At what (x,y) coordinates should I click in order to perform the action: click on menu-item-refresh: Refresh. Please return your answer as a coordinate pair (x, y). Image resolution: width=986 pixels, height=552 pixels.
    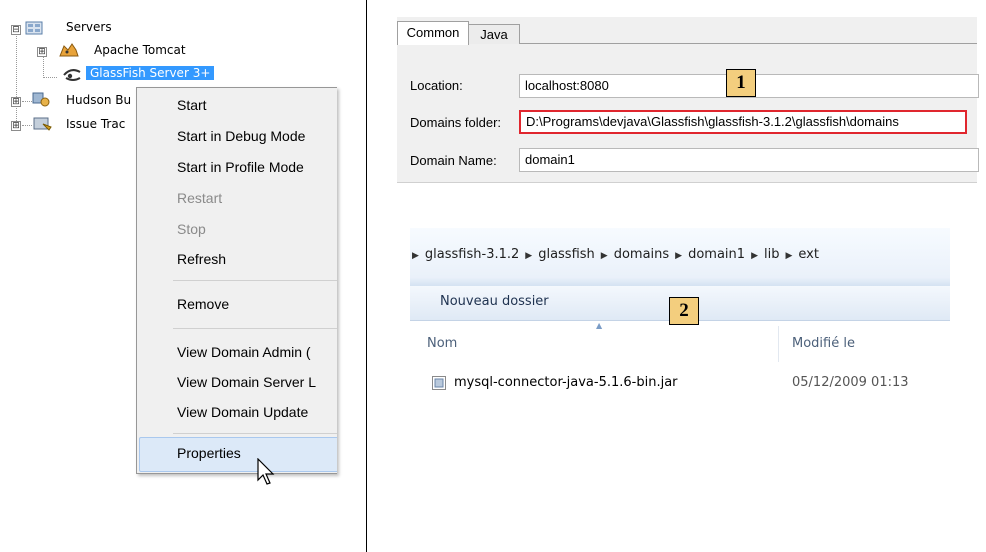
    Looking at the image, I should click on (201, 259).